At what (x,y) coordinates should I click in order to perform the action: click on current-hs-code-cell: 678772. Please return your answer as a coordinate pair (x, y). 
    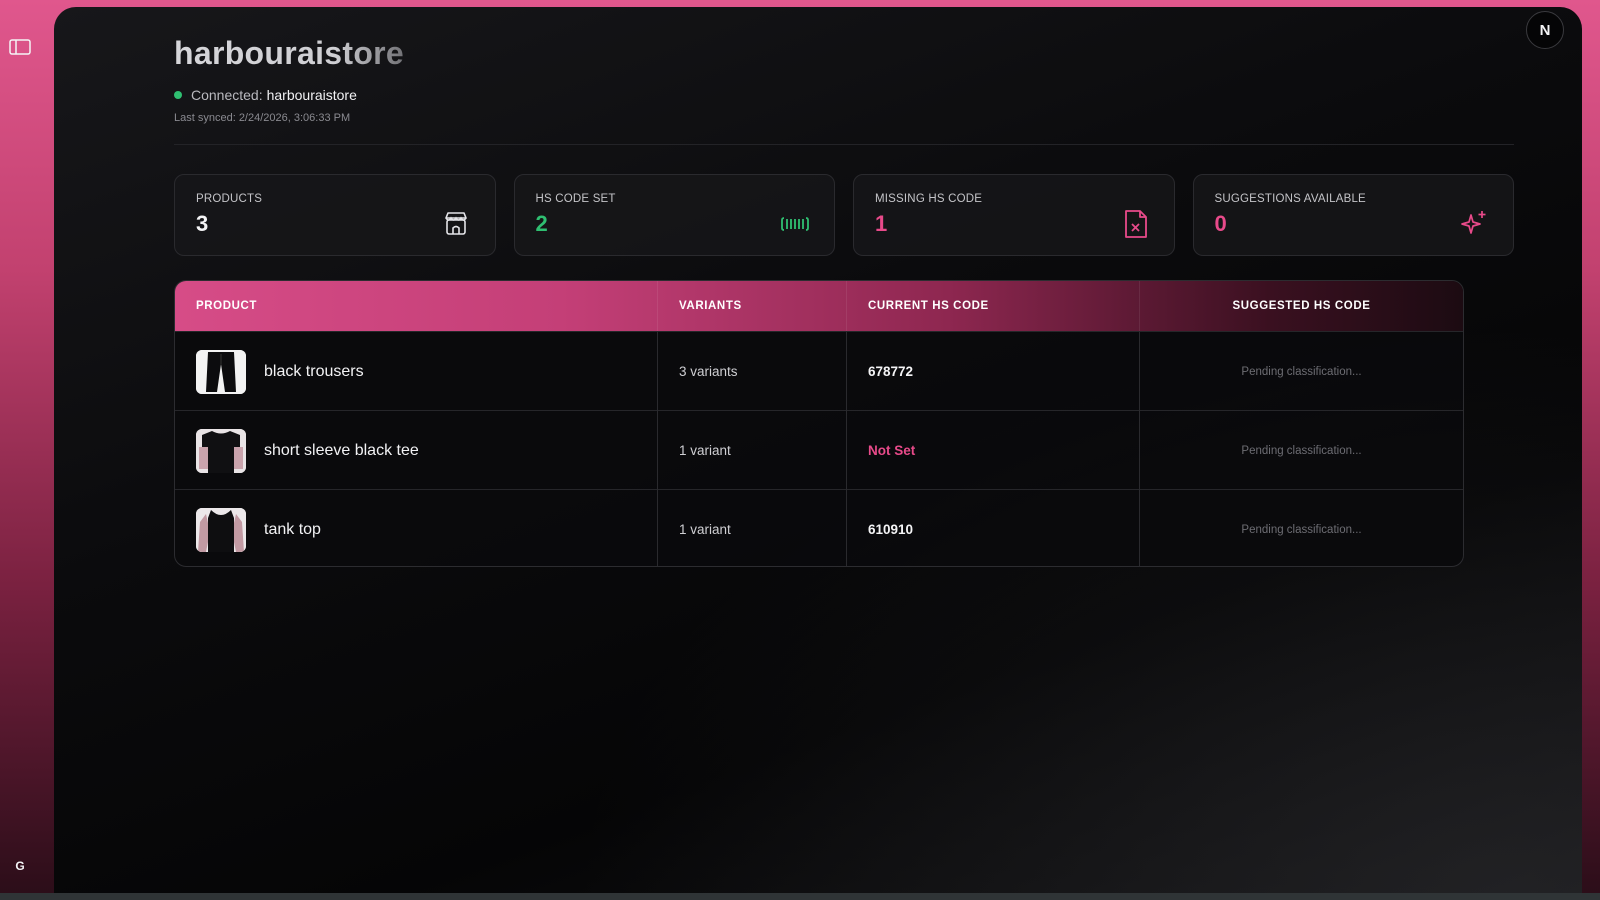
    Looking at the image, I should click on (993, 371).